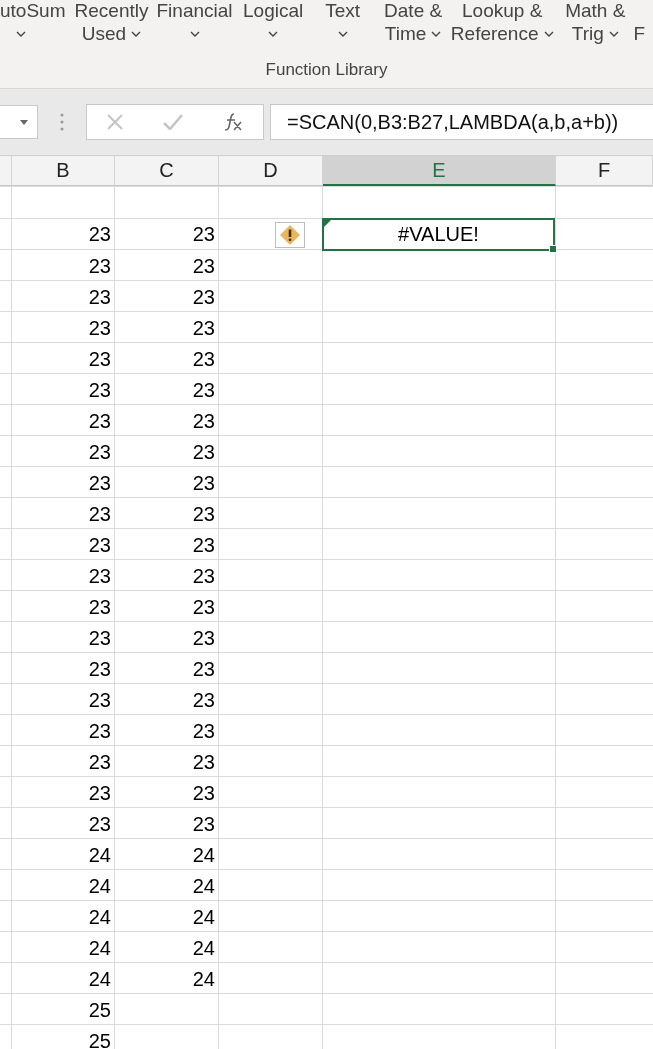 This screenshot has width=653, height=1049. Describe the element at coordinates (326, 69) in the screenshot. I see `group-label: Function Library` at that location.